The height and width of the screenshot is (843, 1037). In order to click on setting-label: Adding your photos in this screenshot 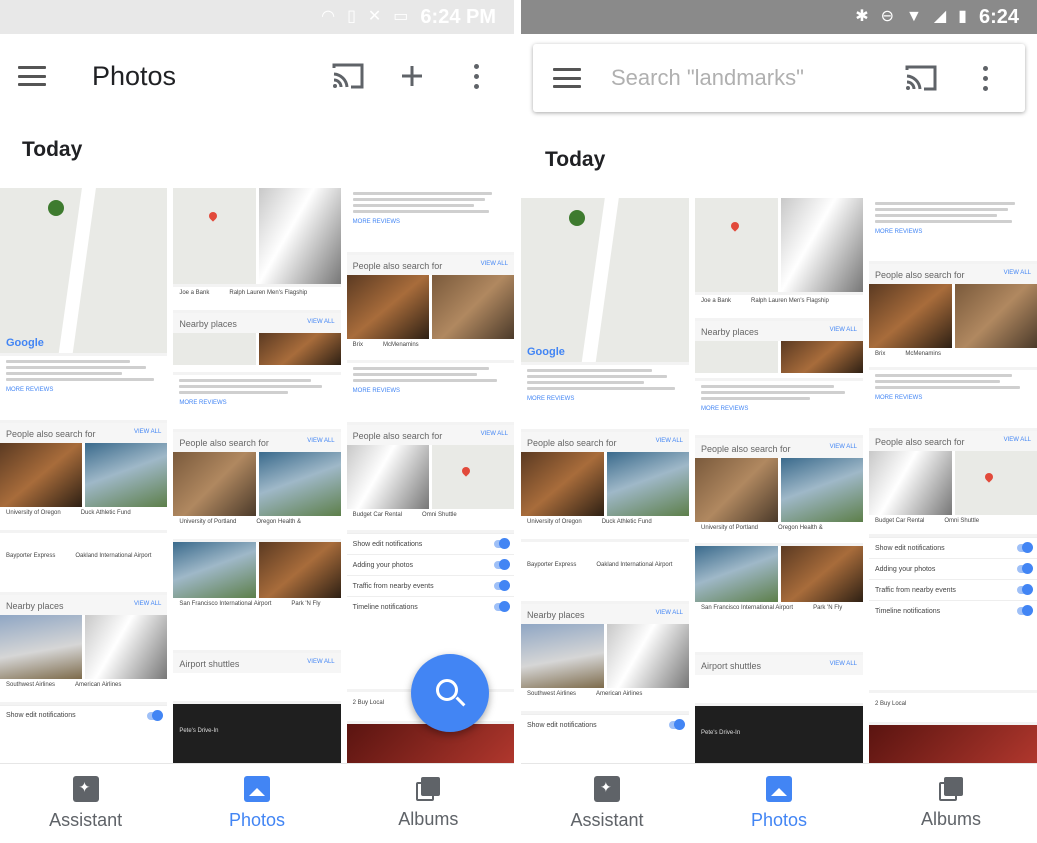, I will do `click(382, 565)`.